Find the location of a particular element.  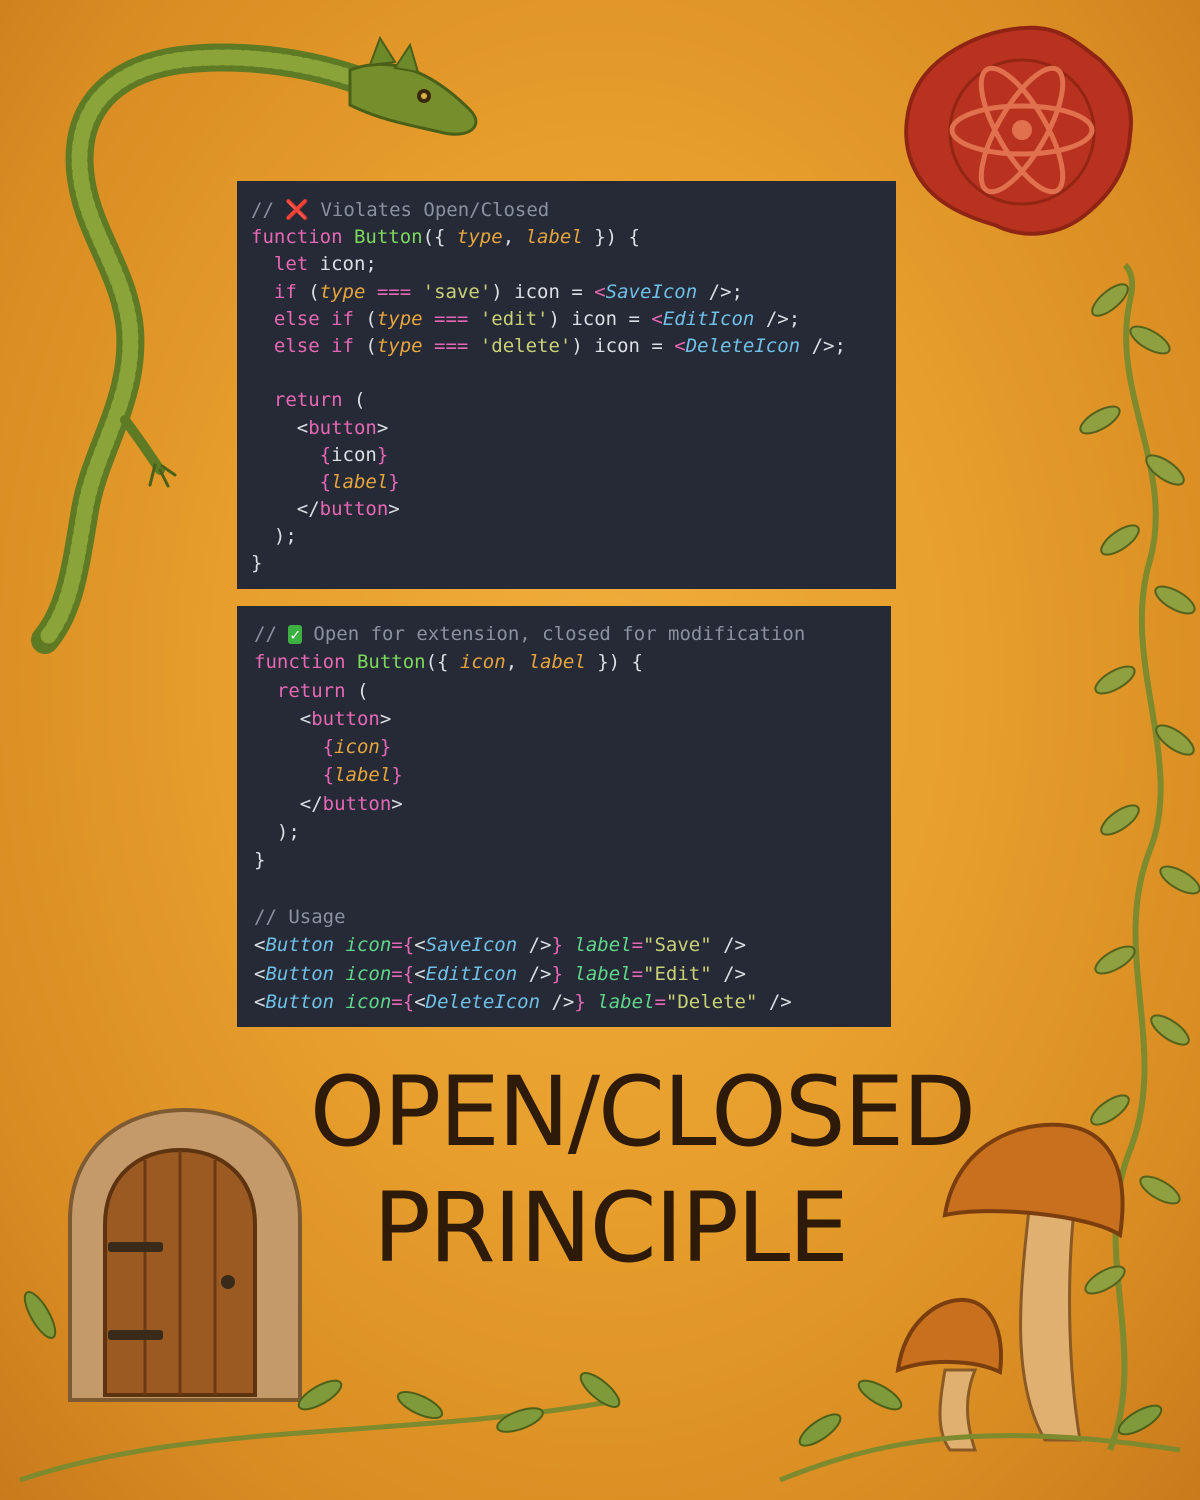

code-line: {label} is located at coordinates (573, 482).